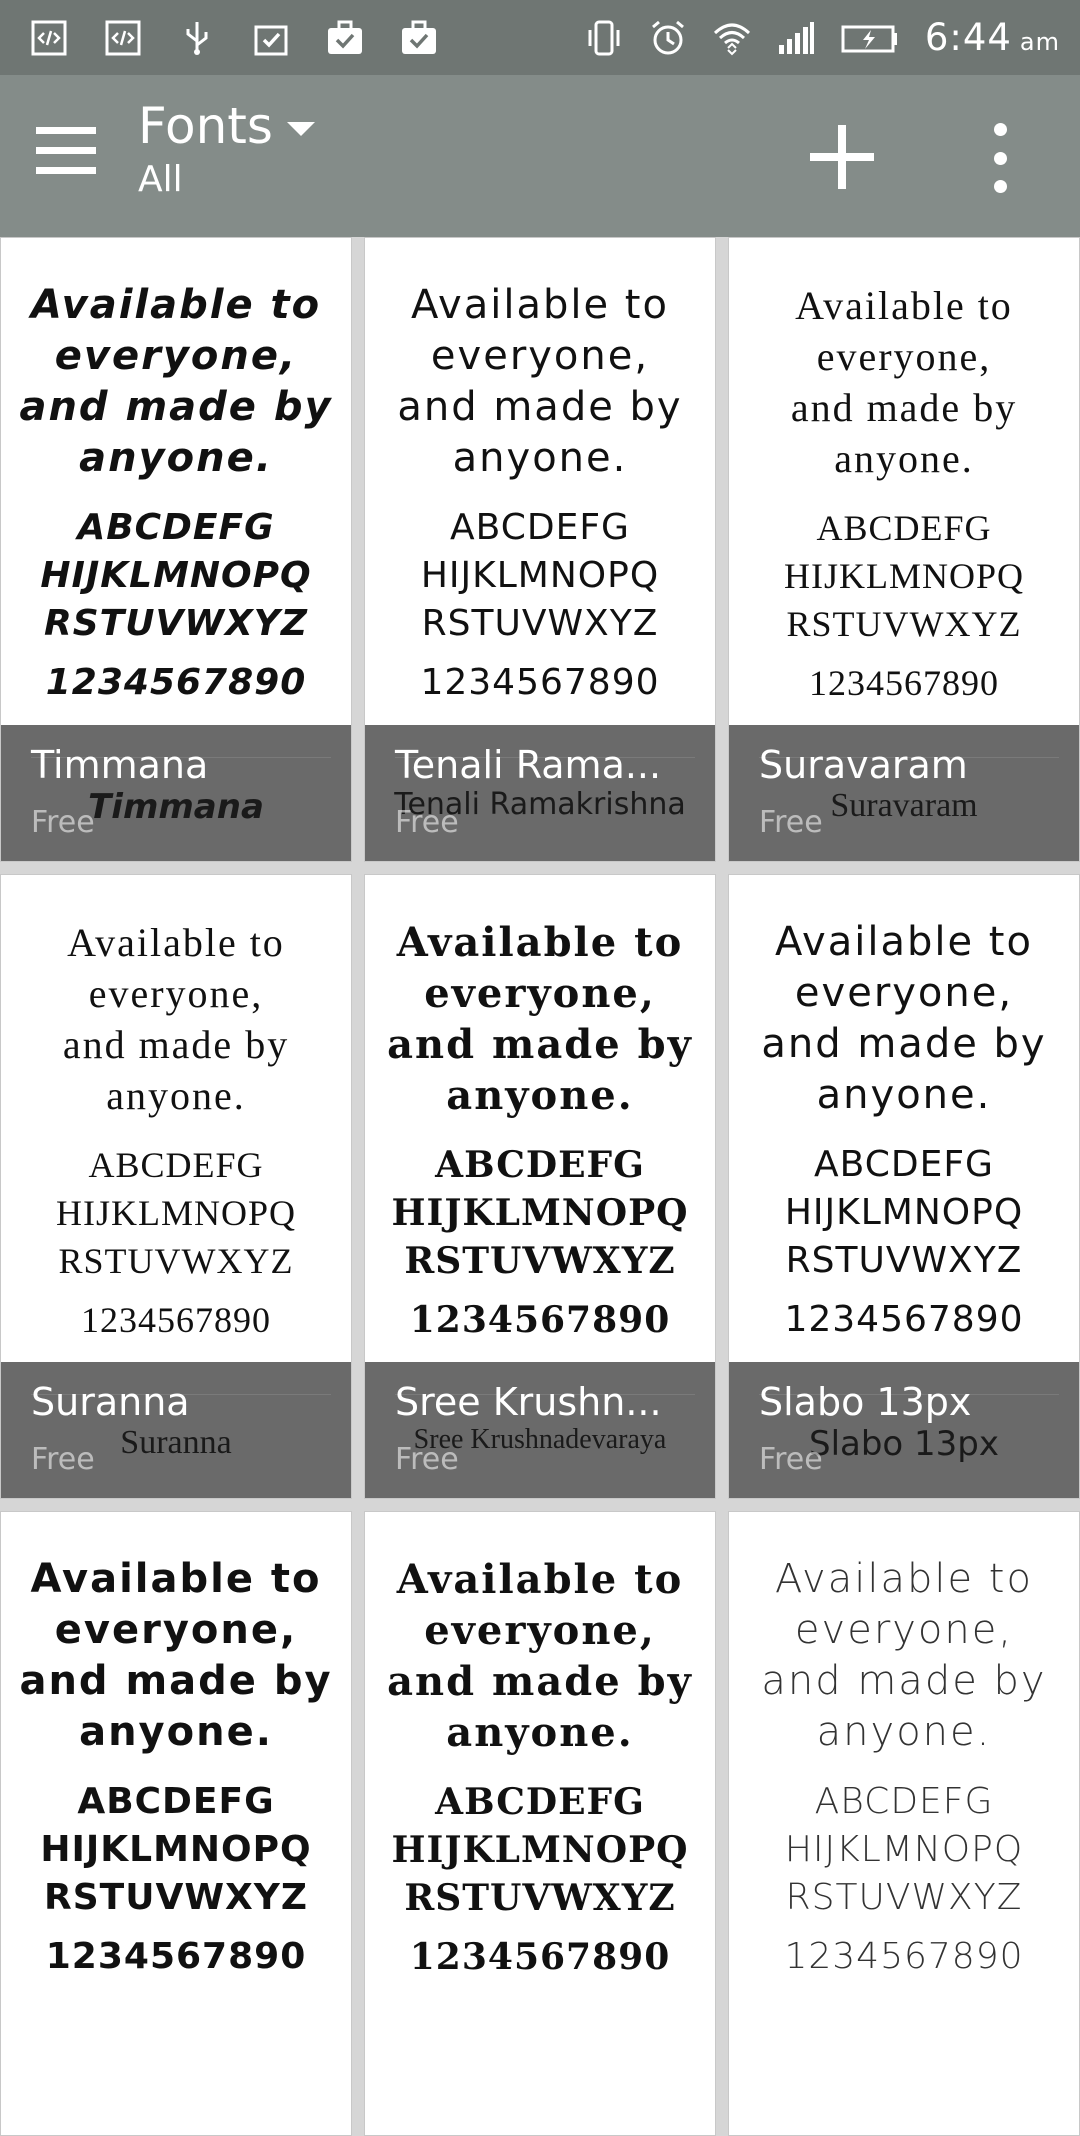 This screenshot has height=2136, width=1080. I want to click on add-icon, so click(842, 157).